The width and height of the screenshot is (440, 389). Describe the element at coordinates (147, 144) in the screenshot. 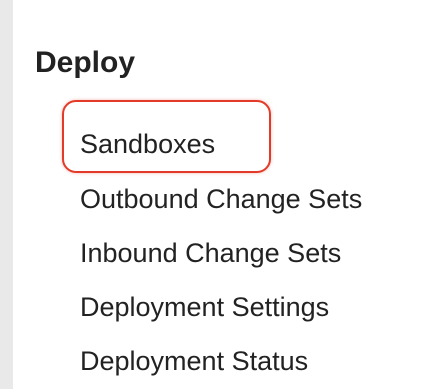

I see `nav-link-sandboxes: Sandboxes` at that location.